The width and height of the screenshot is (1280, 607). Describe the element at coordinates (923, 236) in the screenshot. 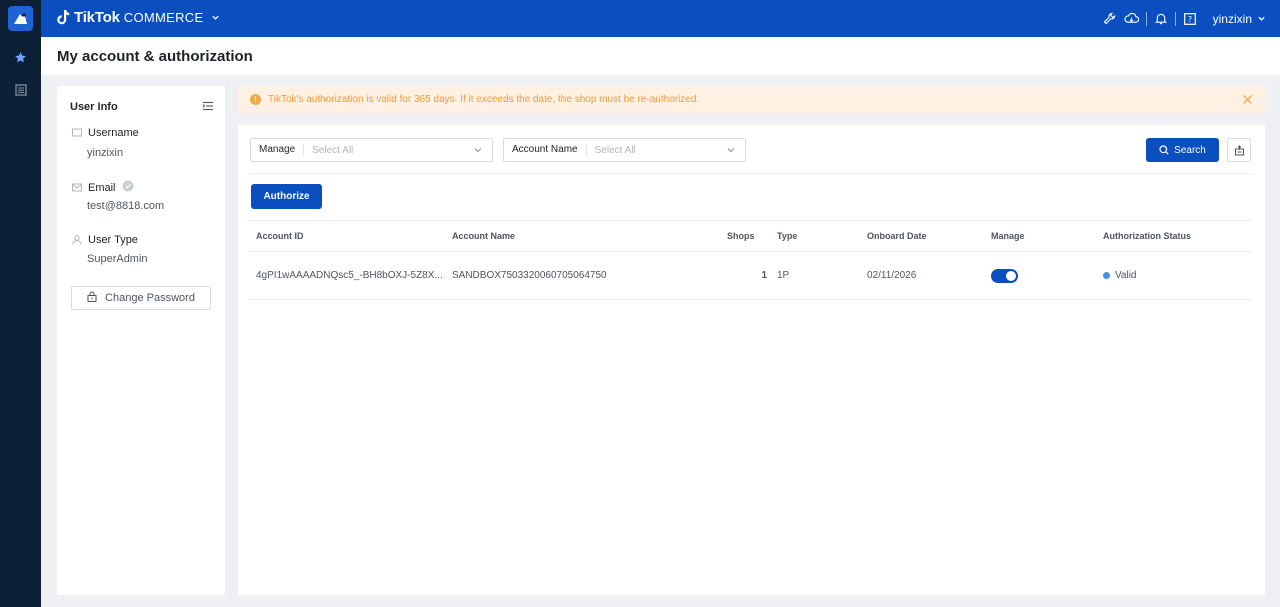

I see `col-onboard-date: Onboard Date` at that location.